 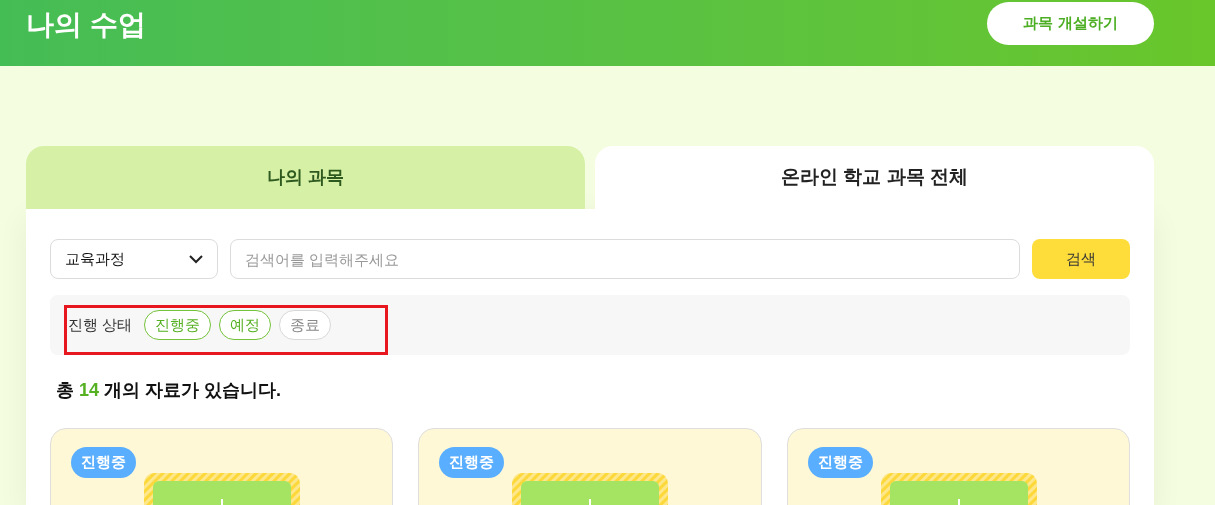 I want to click on search-field: 검색어를 입력해주세요, so click(x=625, y=259).